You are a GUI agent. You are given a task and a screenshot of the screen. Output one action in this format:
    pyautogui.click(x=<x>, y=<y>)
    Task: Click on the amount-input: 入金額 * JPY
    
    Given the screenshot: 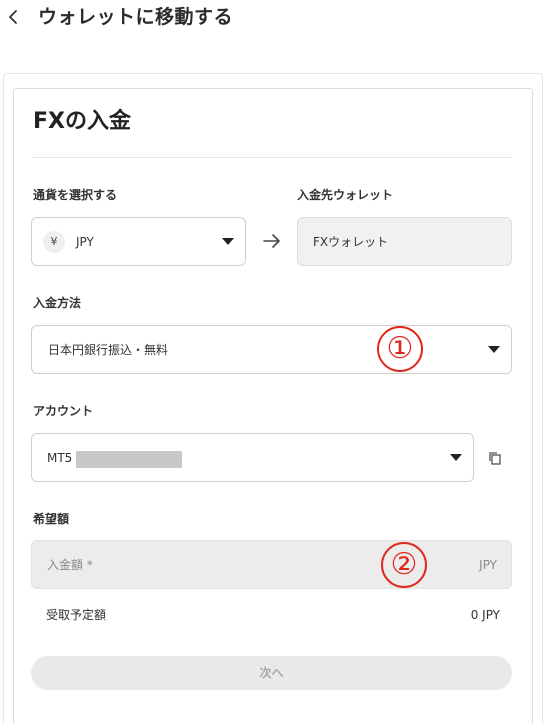 What is the action you would take?
    pyautogui.click(x=271, y=564)
    